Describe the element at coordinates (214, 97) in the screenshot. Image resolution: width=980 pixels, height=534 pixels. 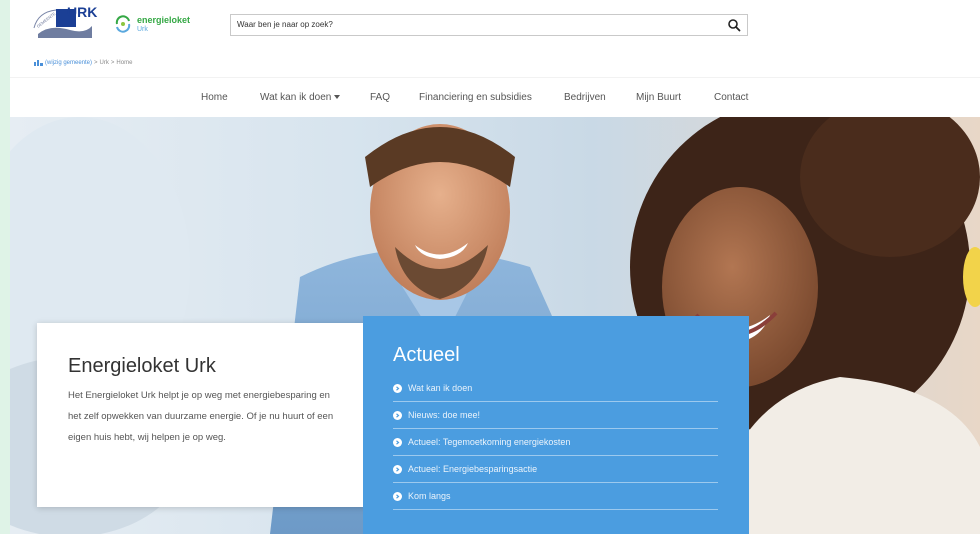
I see `nav-item-home: Home` at that location.